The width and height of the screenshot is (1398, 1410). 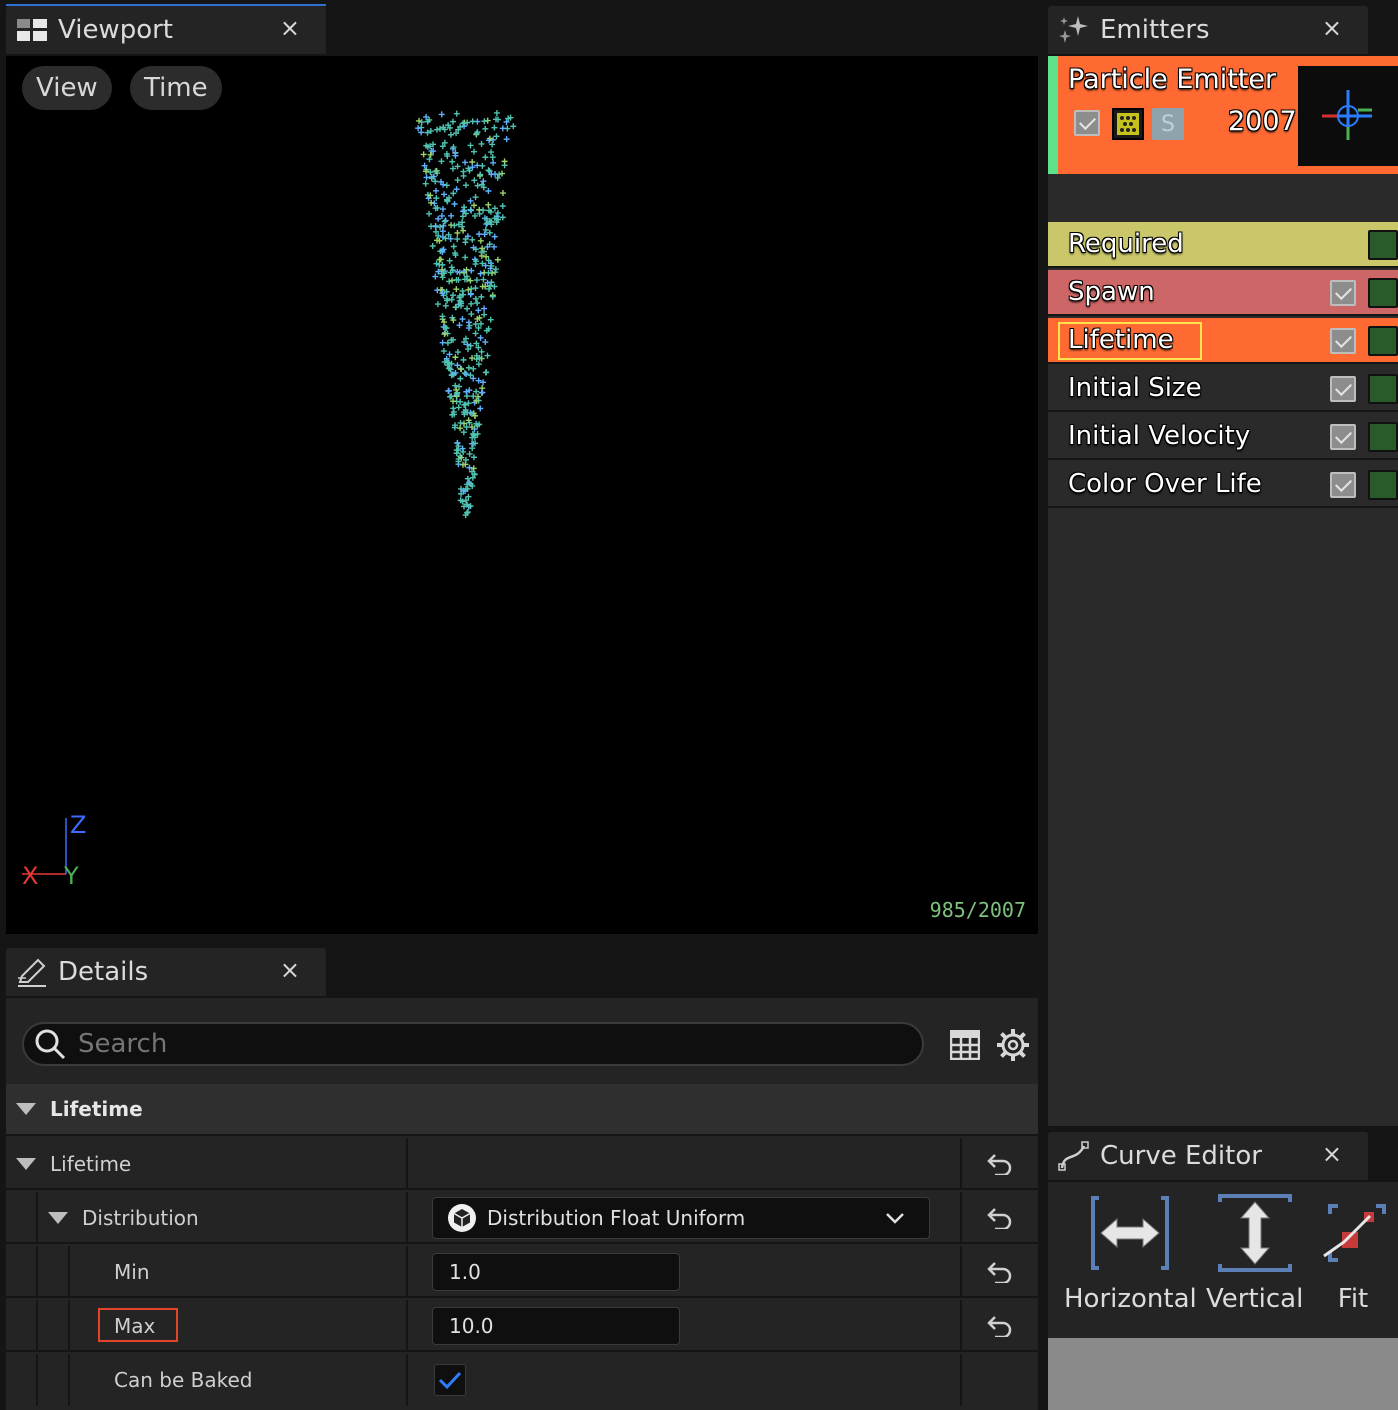 What do you see at coordinates (1130, 1254) in the screenshot?
I see `fit-horizontal-button: Horizontal` at bounding box center [1130, 1254].